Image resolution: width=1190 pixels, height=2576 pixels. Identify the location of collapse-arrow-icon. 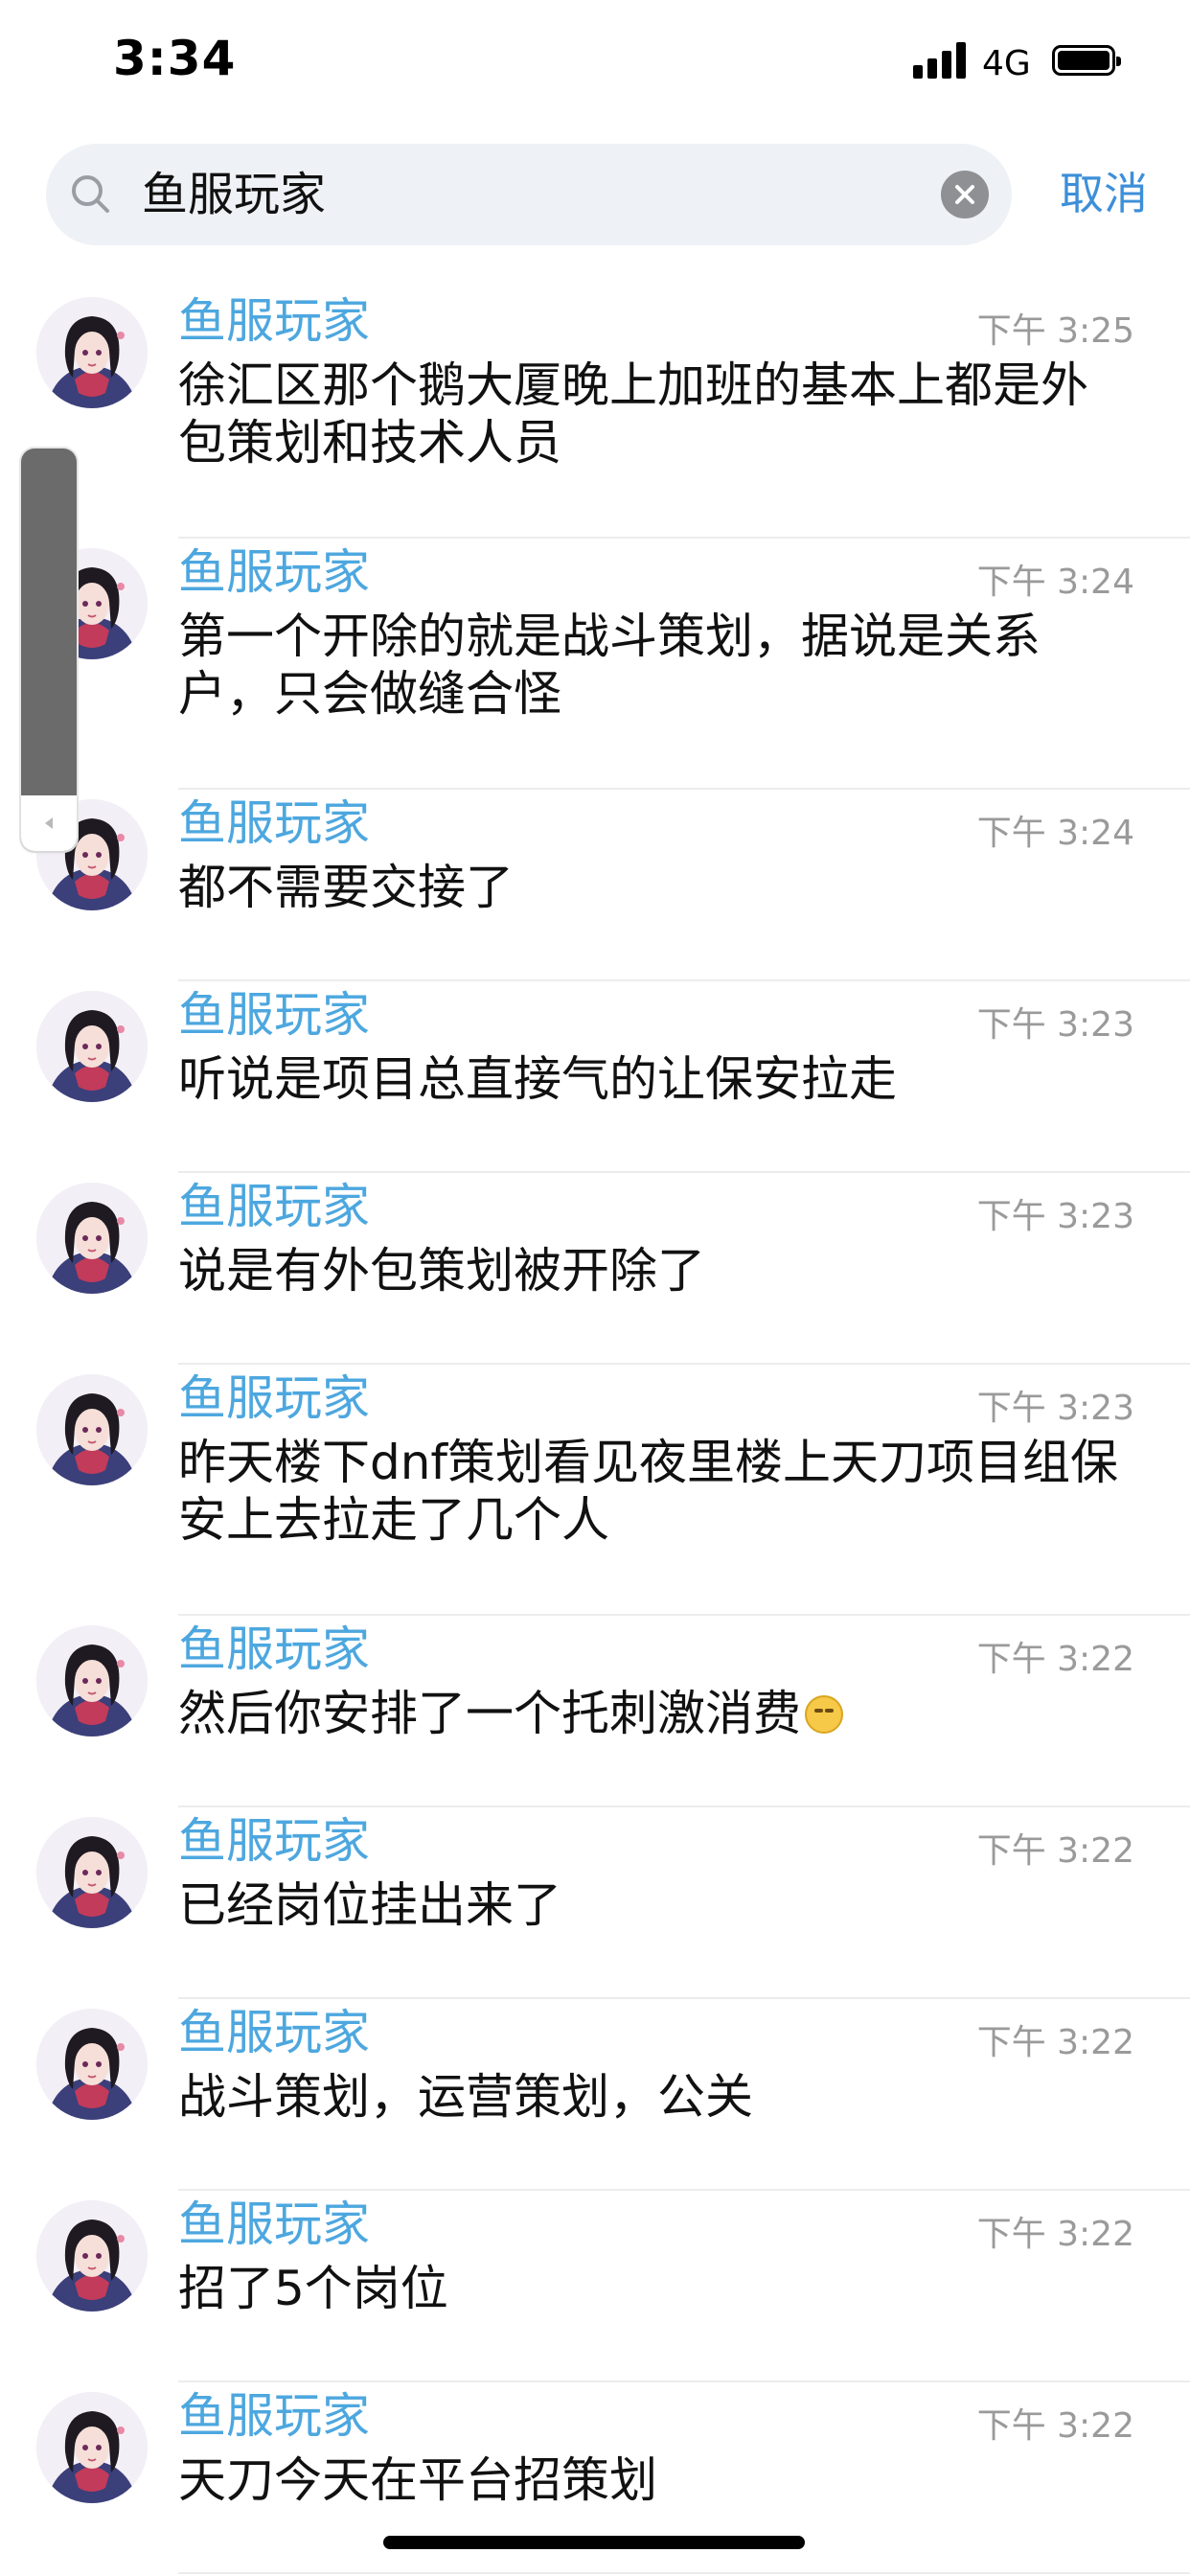
(49, 823).